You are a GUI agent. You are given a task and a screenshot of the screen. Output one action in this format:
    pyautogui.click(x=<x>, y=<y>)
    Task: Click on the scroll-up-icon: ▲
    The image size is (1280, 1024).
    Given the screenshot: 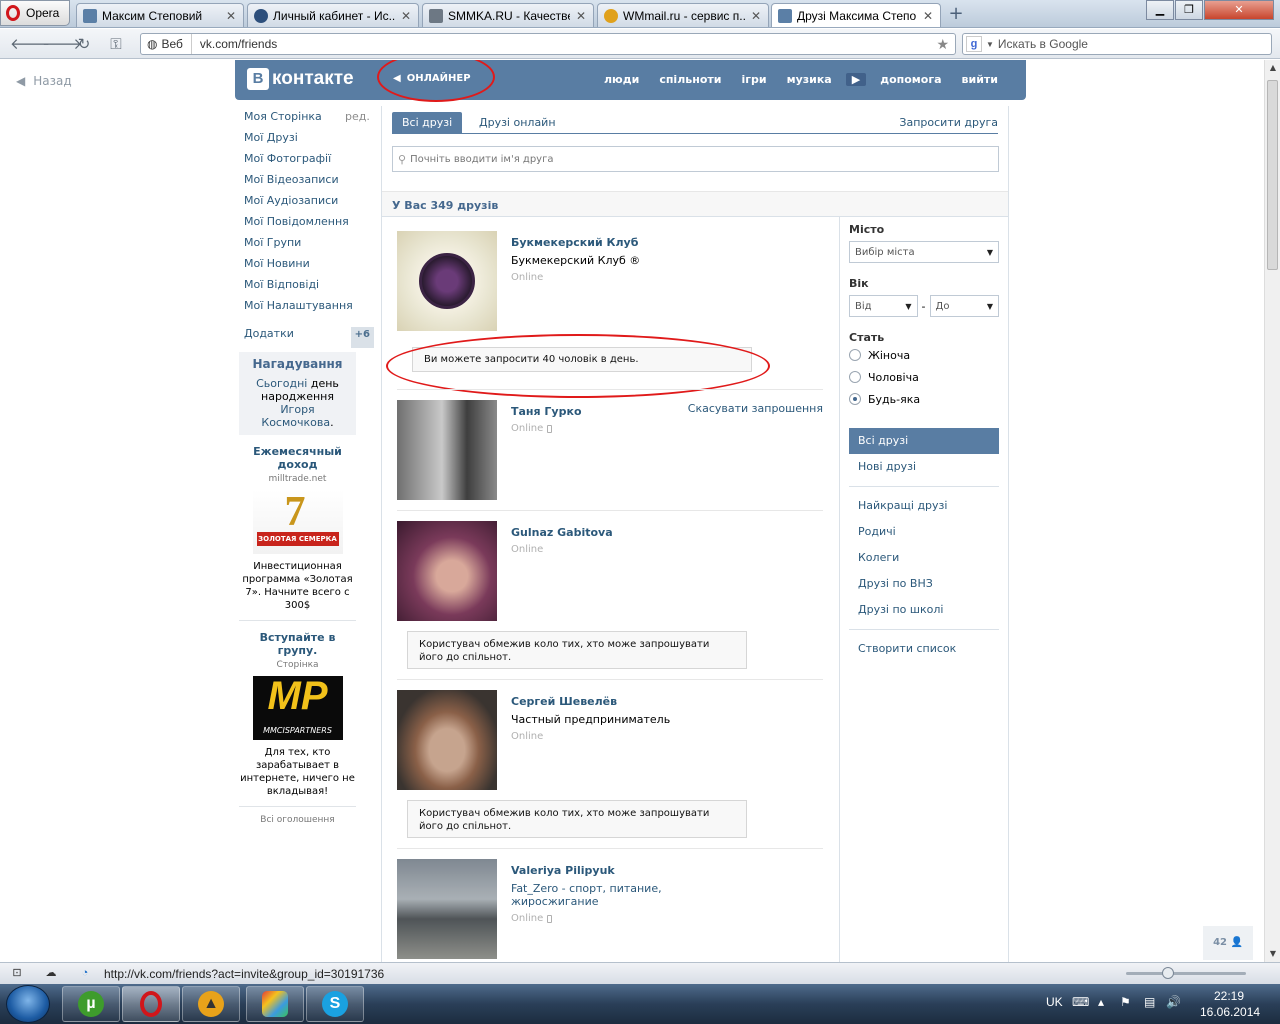 What is the action you would take?
    pyautogui.click(x=1272, y=68)
    